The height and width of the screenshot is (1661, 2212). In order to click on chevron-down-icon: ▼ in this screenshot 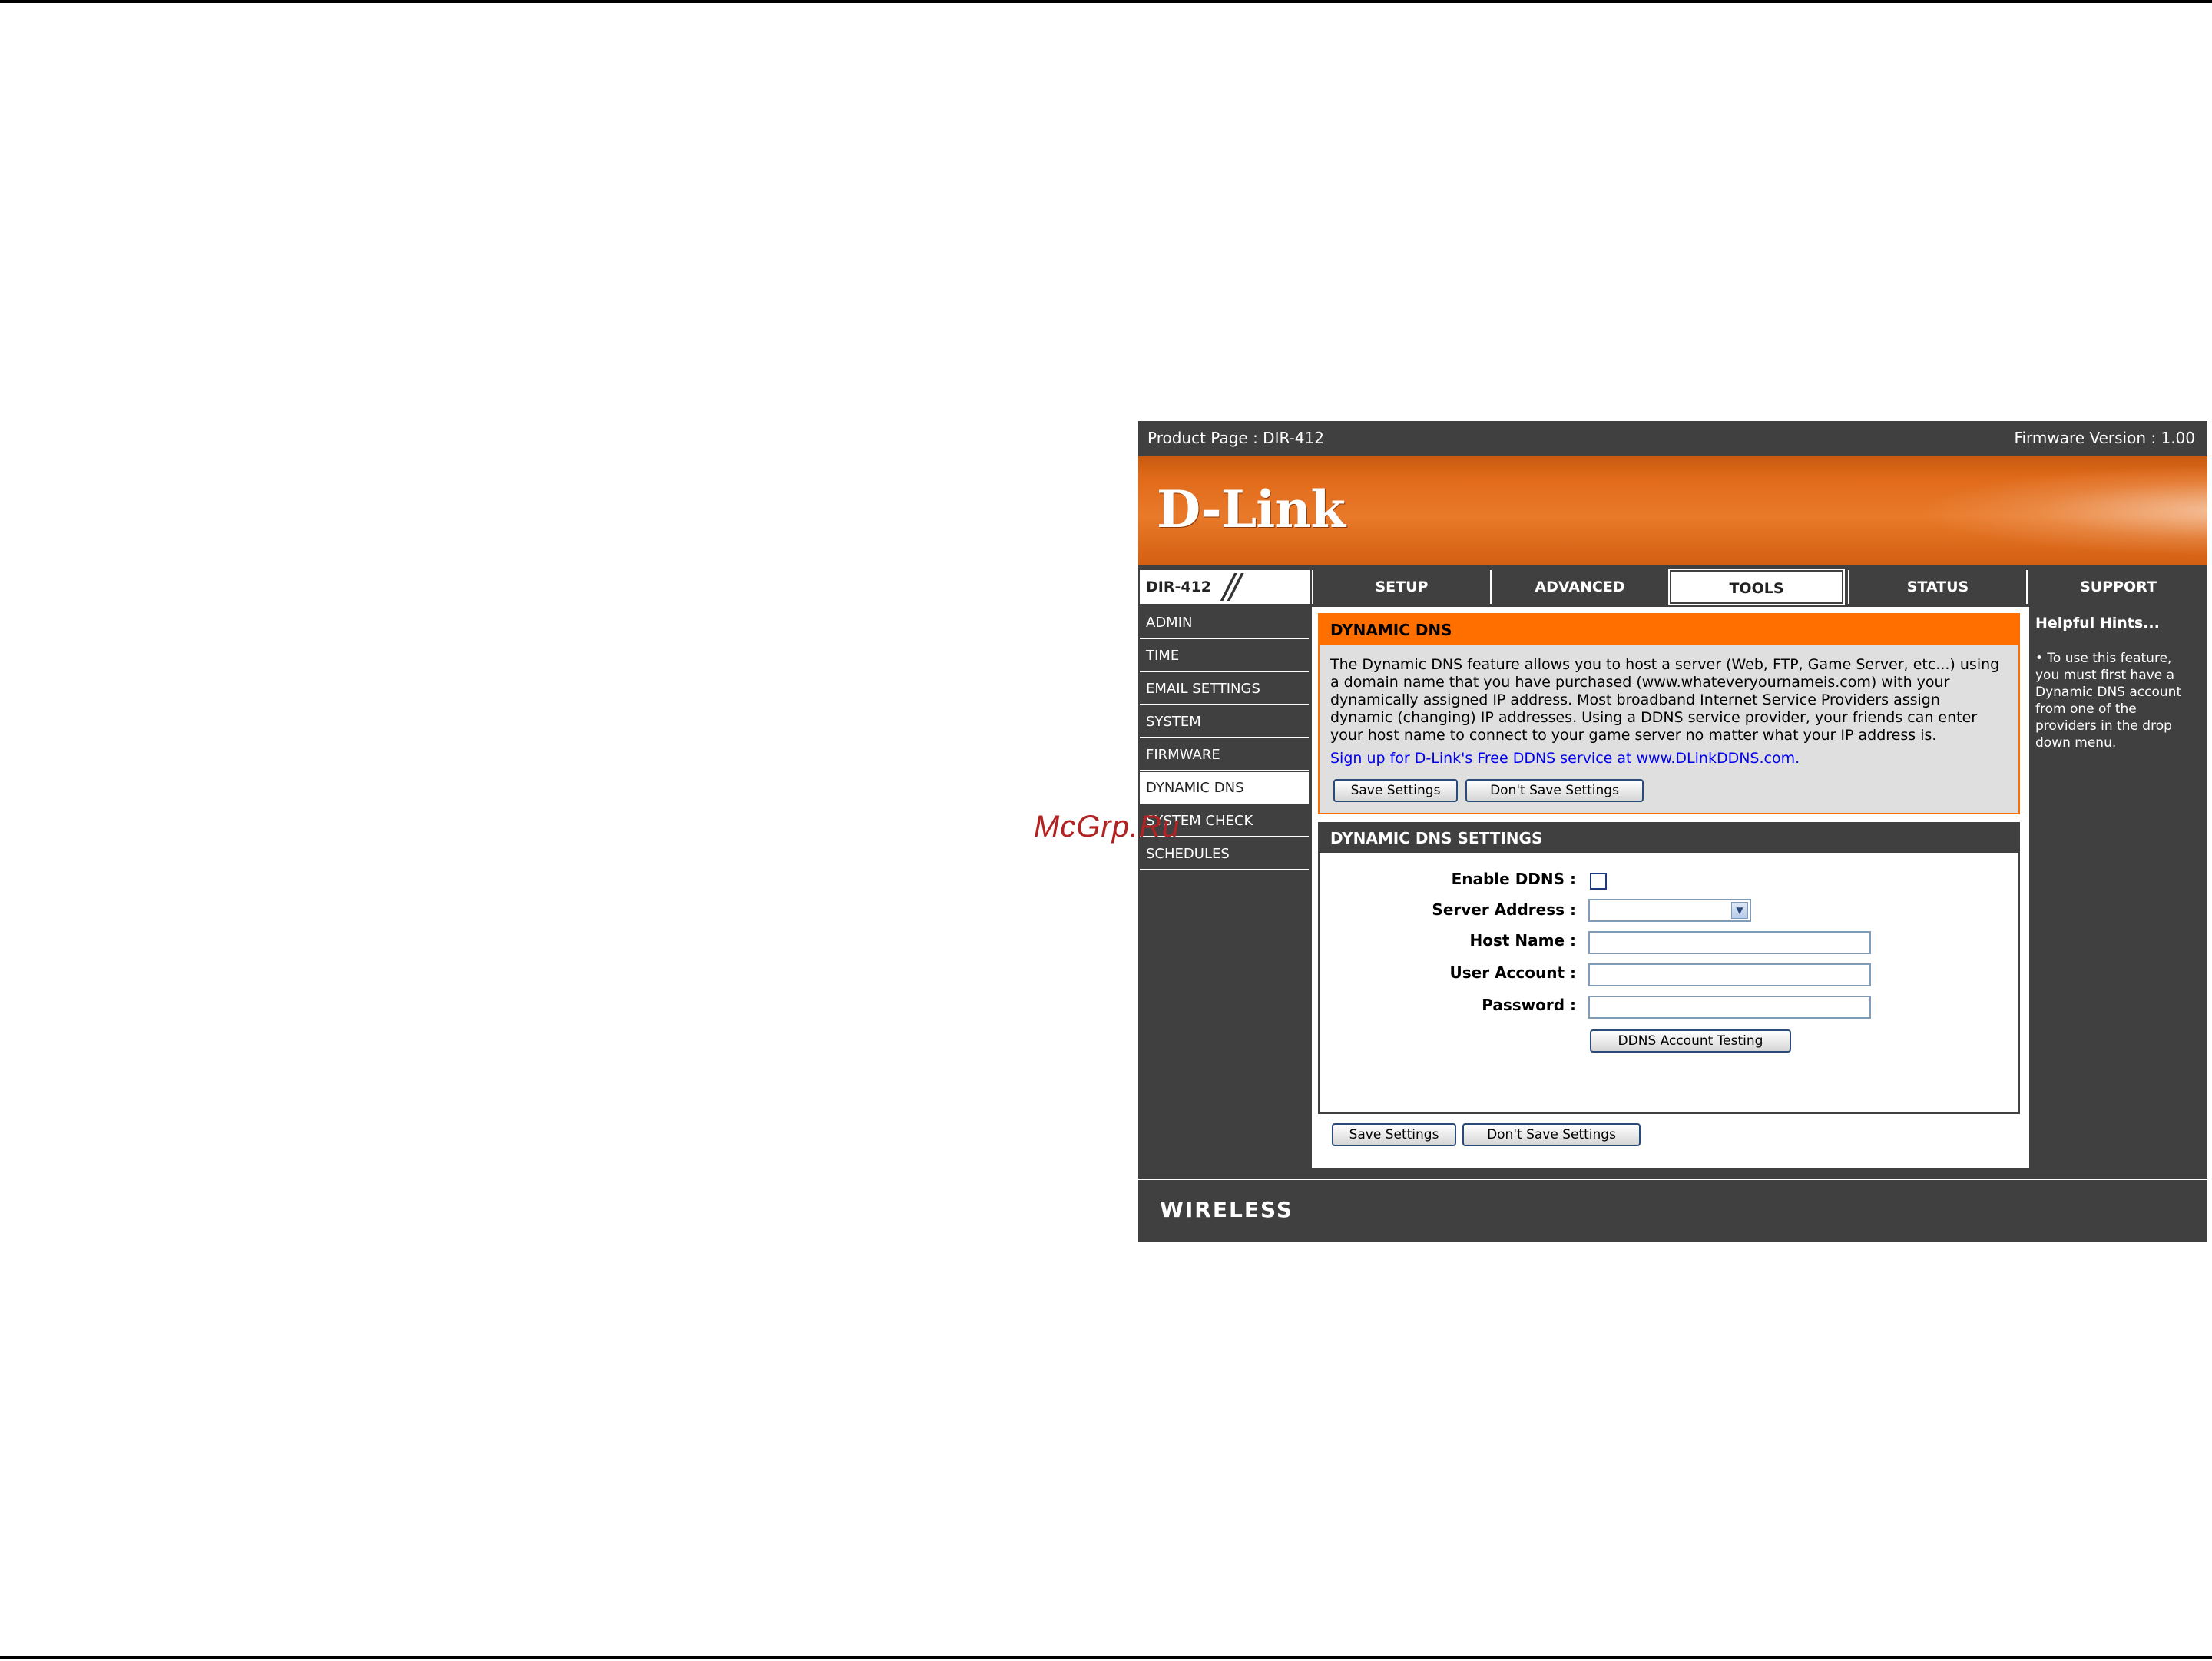, I will do `click(1739, 910)`.